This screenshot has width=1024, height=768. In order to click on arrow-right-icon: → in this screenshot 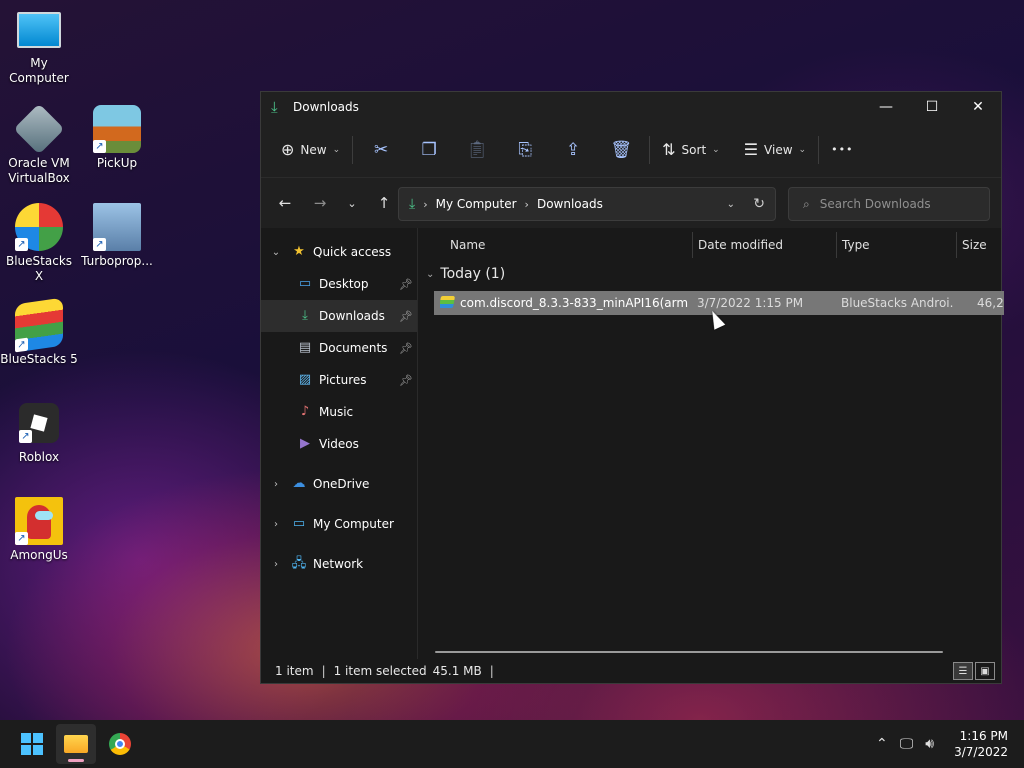, I will do `click(320, 203)`.